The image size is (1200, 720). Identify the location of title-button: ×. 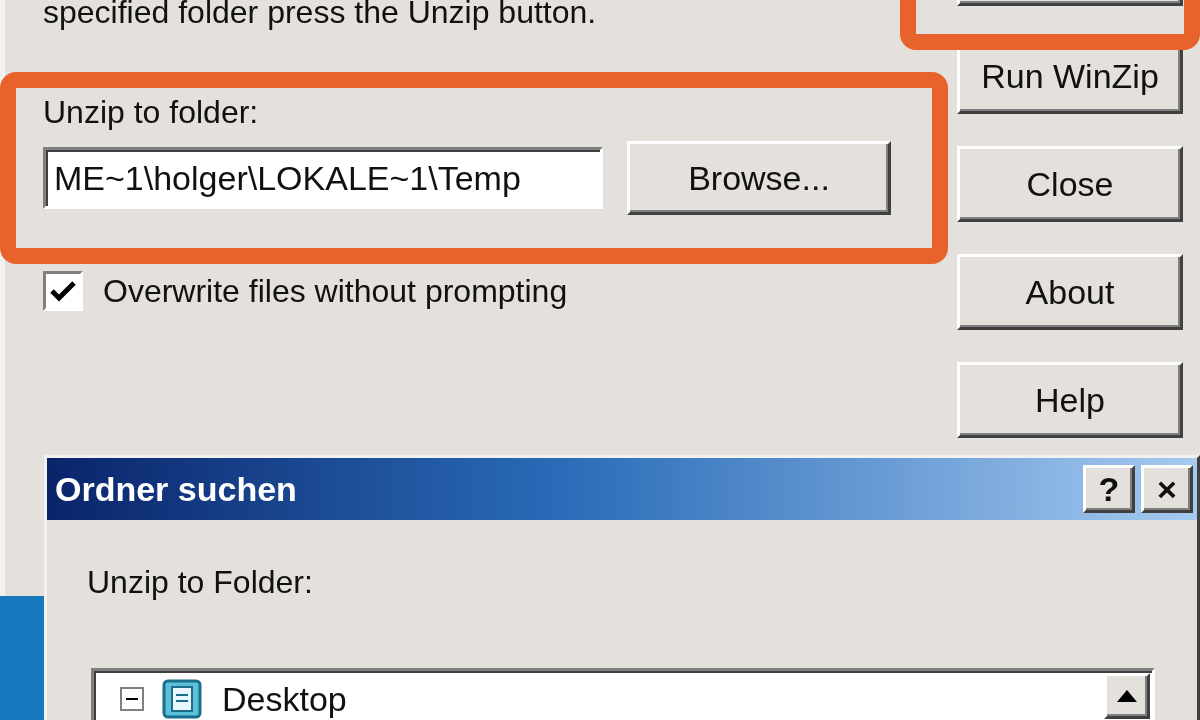
(1167, 489).